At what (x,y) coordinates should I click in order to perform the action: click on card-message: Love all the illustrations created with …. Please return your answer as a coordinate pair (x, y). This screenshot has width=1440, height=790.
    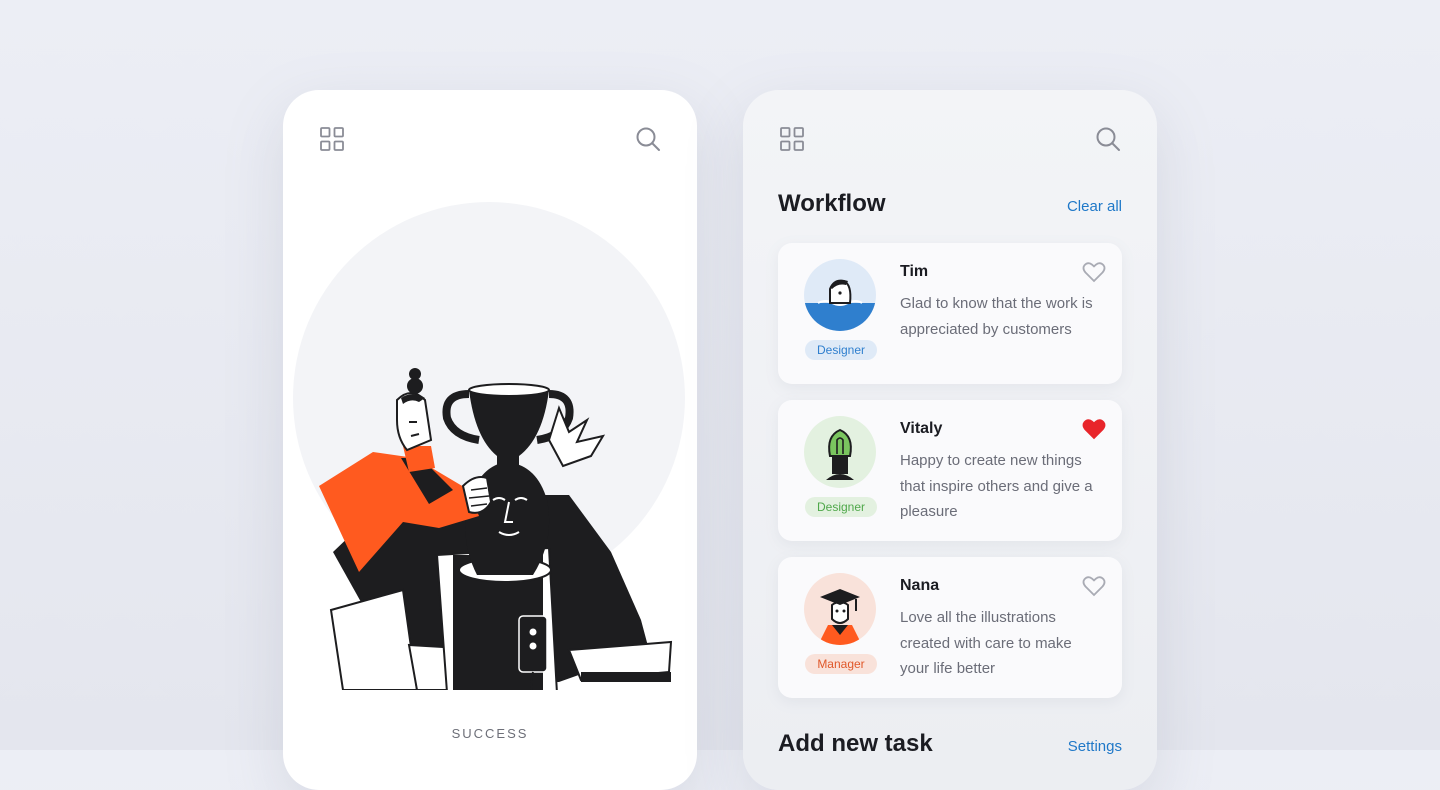
    Looking at the image, I should click on (986, 643).